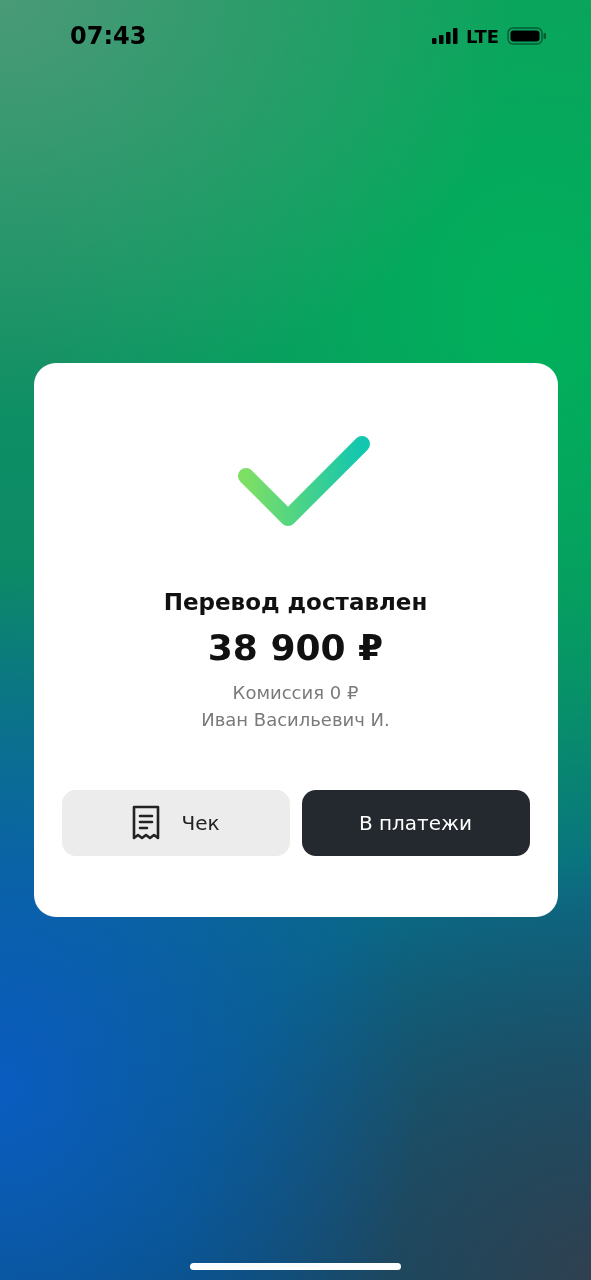 This screenshot has width=591, height=1280. Describe the element at coordinates (175, 823) in the screenshot. I see `receipt-button: Чек` at that location.